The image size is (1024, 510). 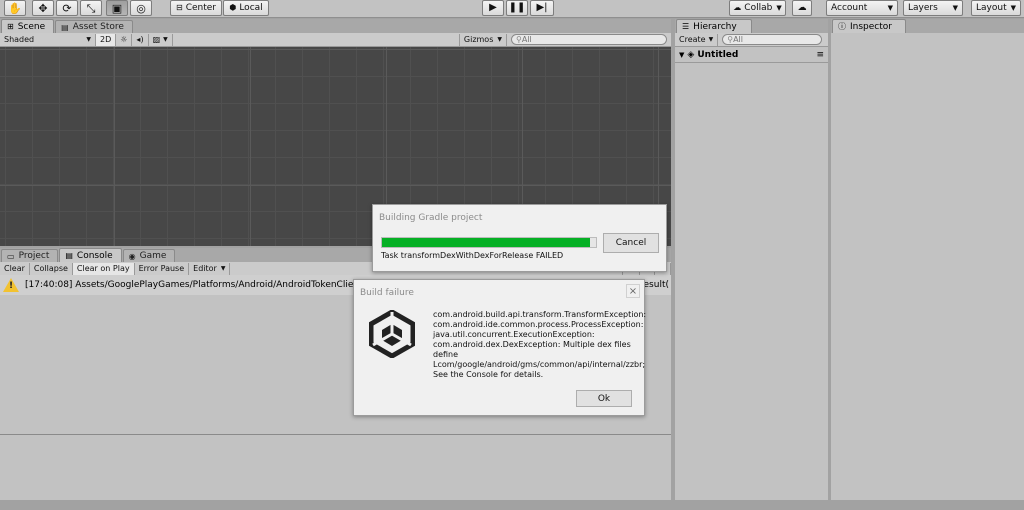 I want to click on close-button: ×, so click(x=633, y=291).